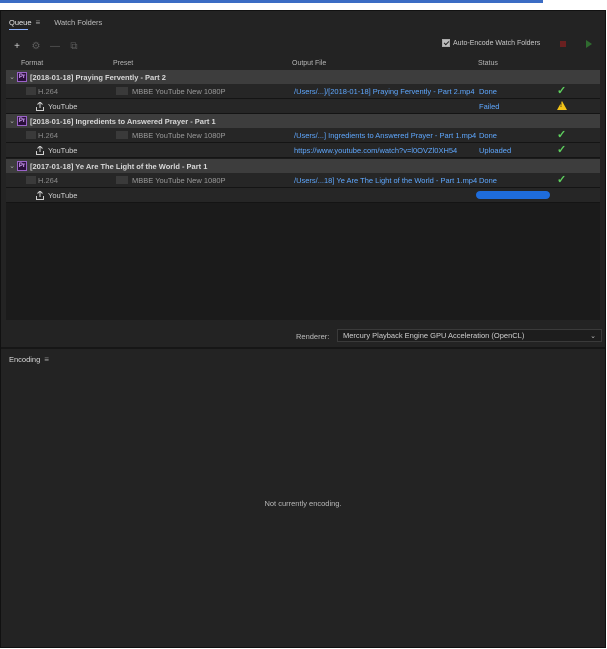 The height and width of the screenshot is (649, 607). I want to click on top-accent-bar, so click(271, 1).